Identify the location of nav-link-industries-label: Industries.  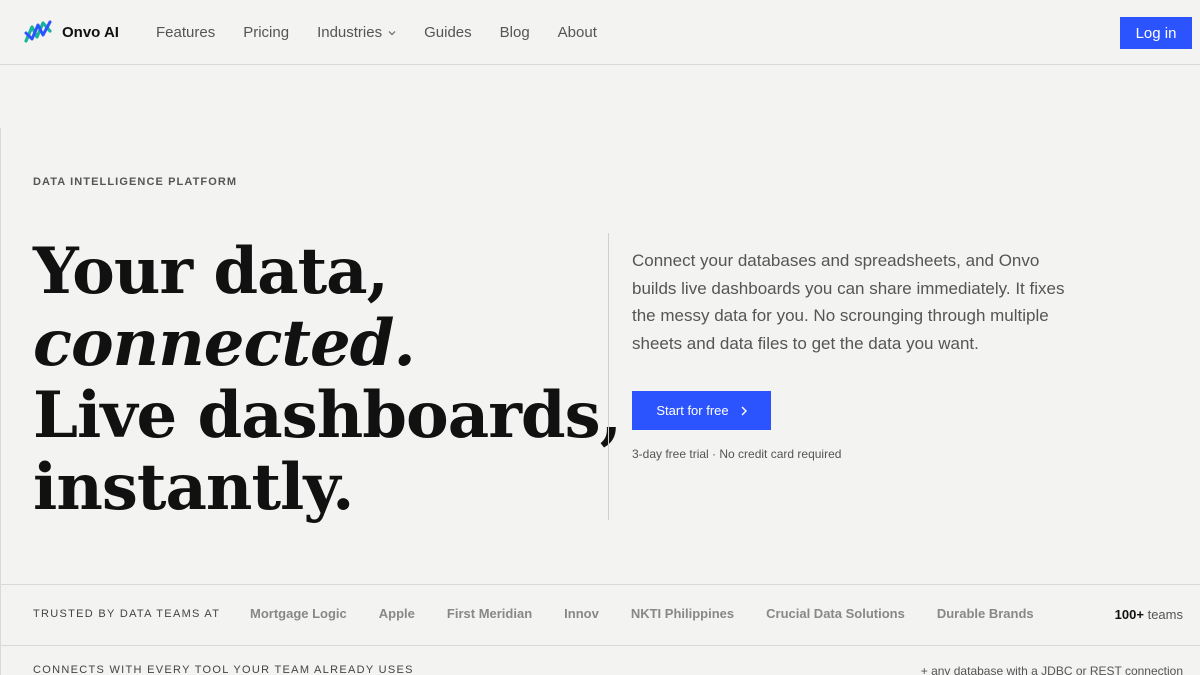
(350, 32).